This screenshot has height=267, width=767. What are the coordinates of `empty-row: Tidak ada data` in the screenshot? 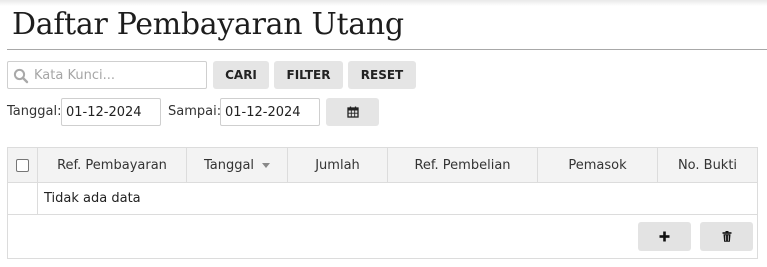 It's located at (382, 199).